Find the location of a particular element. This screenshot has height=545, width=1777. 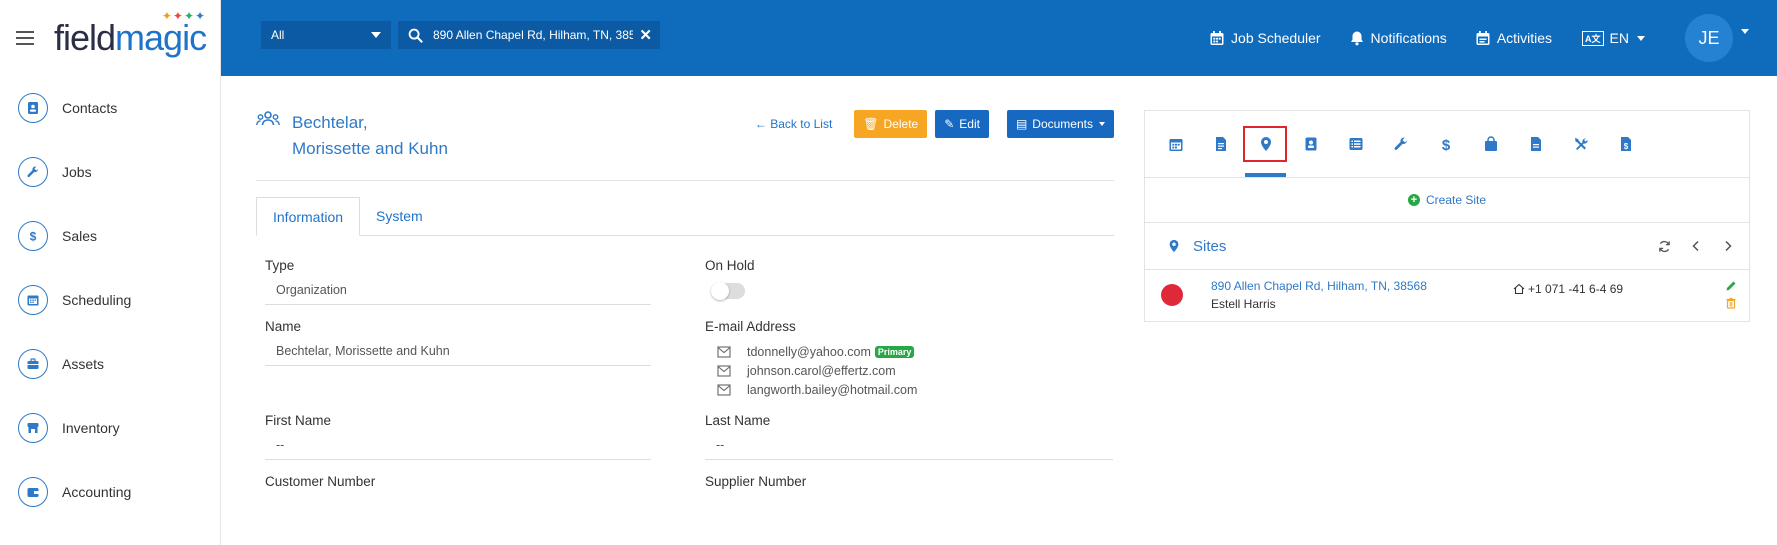

create-site-button: + Create Site is located at coordinates (1447, 200).